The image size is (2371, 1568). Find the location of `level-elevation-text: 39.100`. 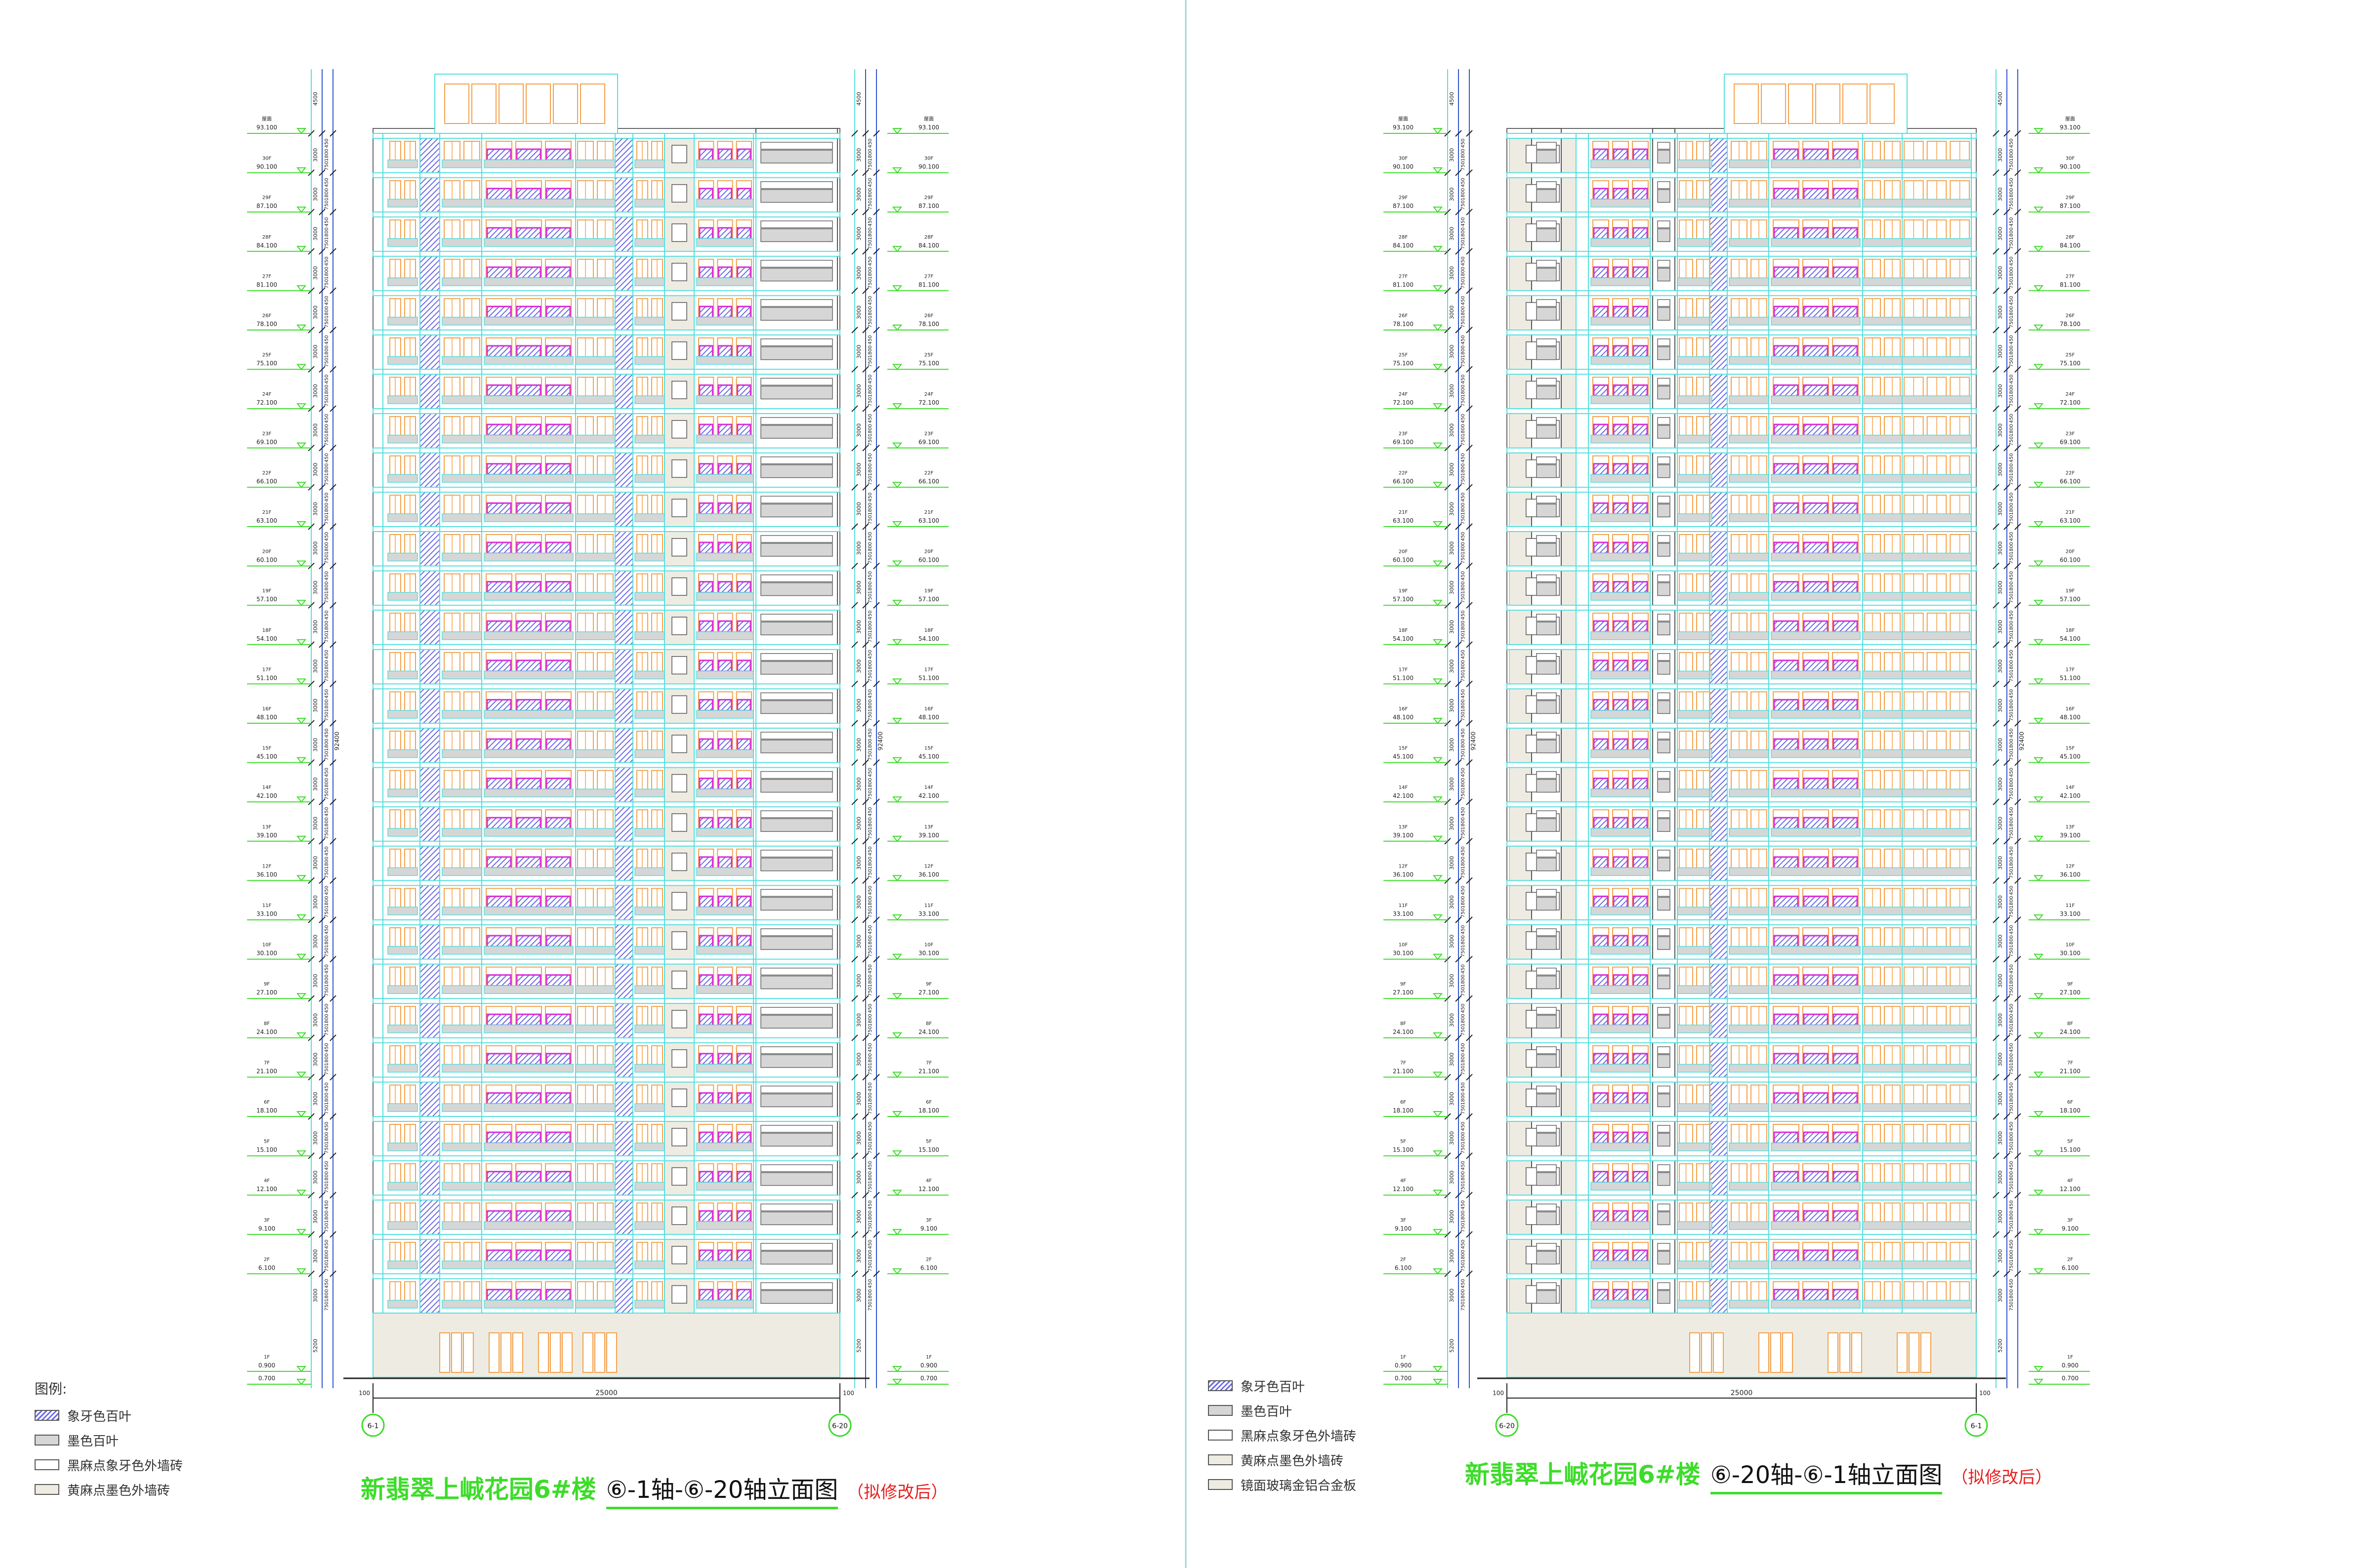

level-elevation-text: 39.100 is located at coordinates (928, 835).